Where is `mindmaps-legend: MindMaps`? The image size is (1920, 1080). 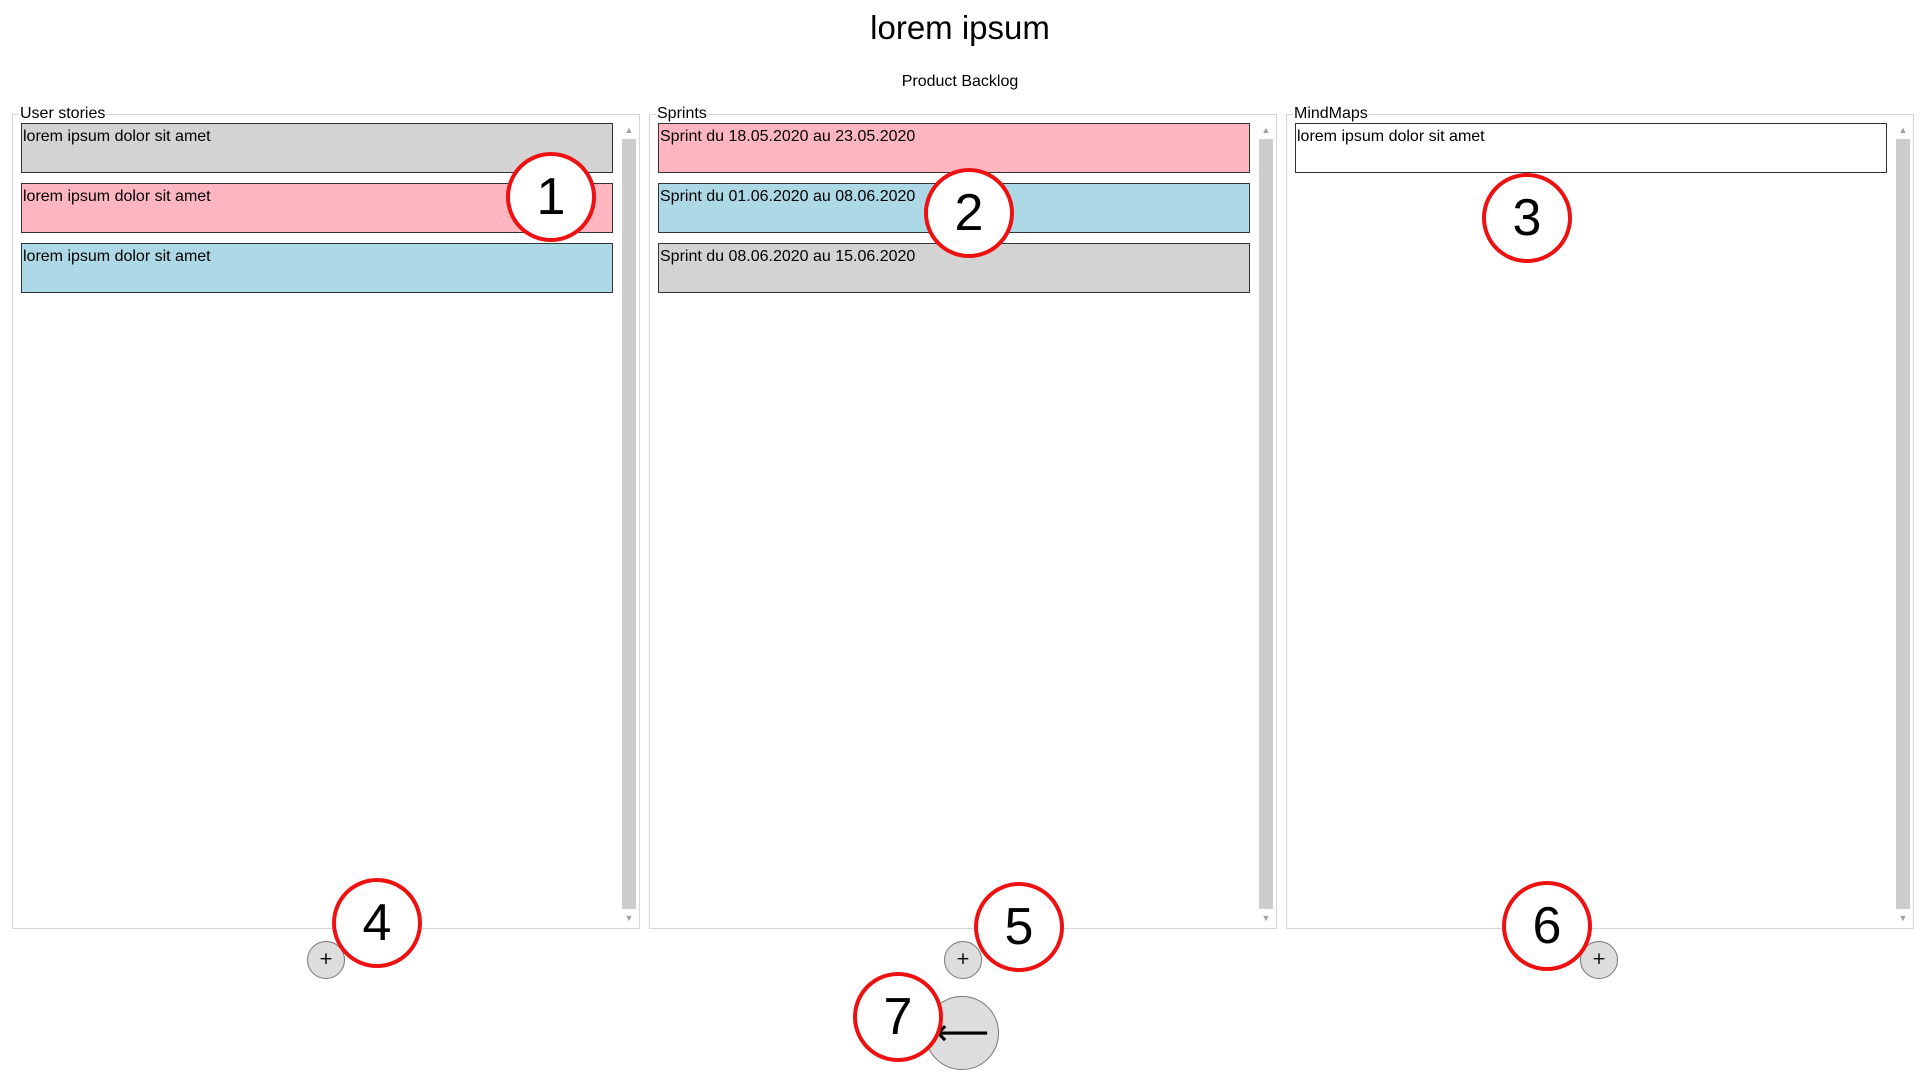 mindmaps-legend: MindMaps is located at coordinates (1331, 114).